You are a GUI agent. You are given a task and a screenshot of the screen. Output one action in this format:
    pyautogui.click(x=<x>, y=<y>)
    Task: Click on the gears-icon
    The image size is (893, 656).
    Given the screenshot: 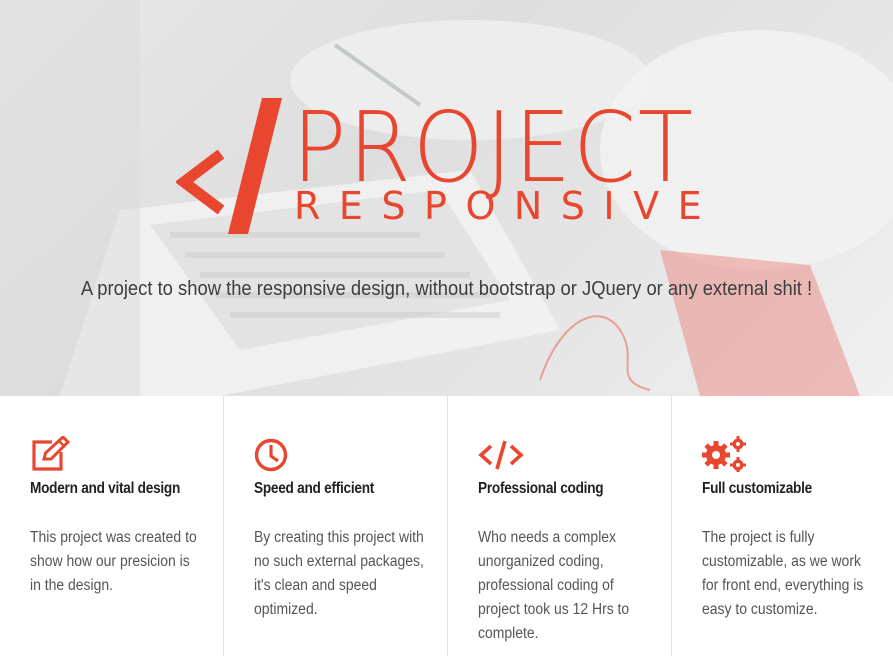 What is the action you would take?
    pyautogui.click(x=724, y=454)
    